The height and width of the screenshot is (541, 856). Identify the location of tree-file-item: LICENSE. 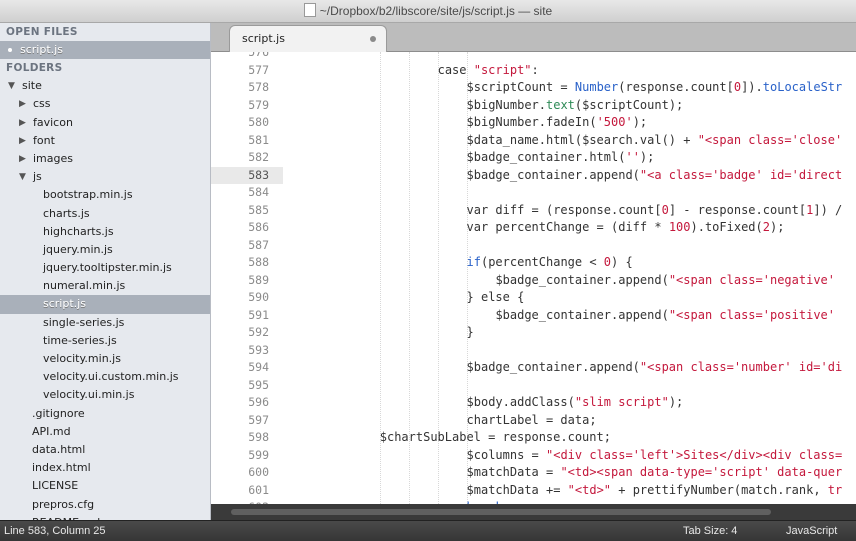
(105, 486).